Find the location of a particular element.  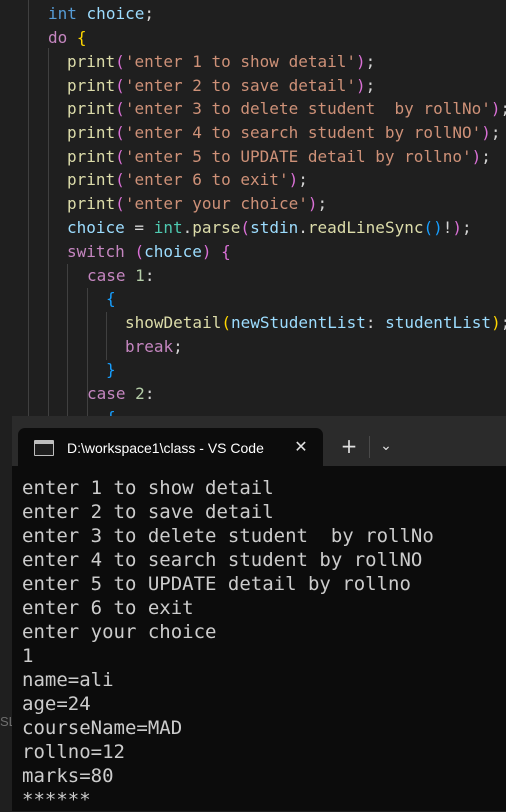

code-token: 'enter 6 to exit' is located at coordinates (207, 179).